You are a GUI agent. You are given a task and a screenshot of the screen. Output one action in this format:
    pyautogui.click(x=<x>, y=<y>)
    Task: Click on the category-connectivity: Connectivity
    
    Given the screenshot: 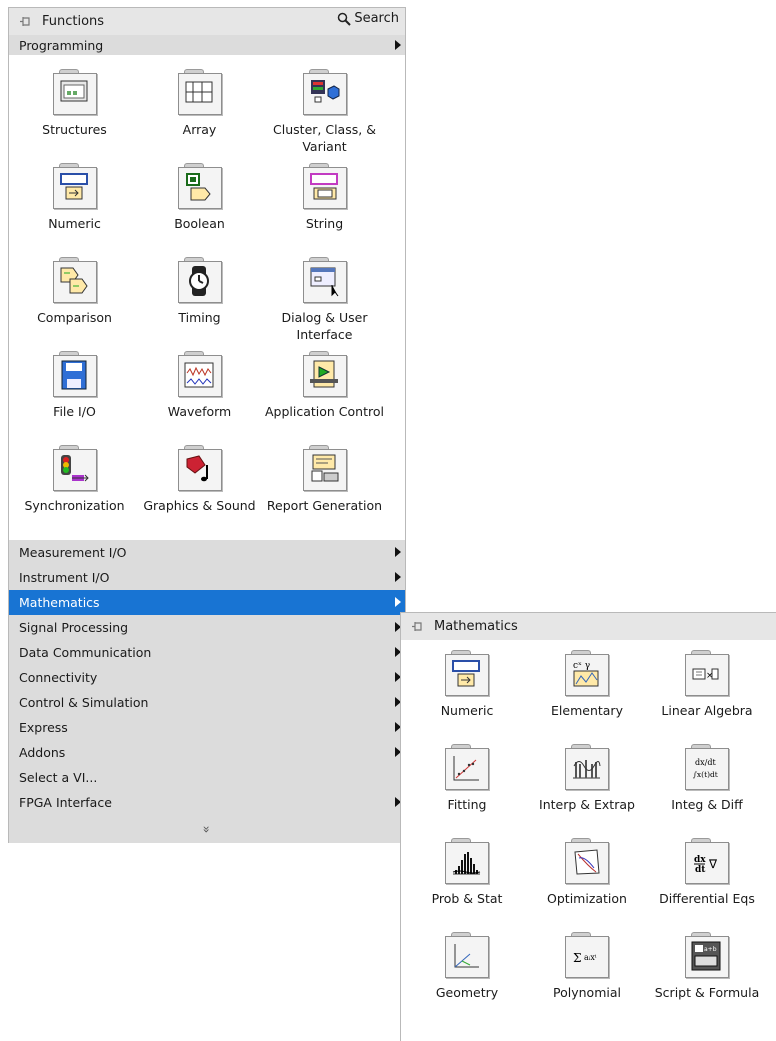 What is the action you would take?
    pyautogui.click(x=207, y=677)
    